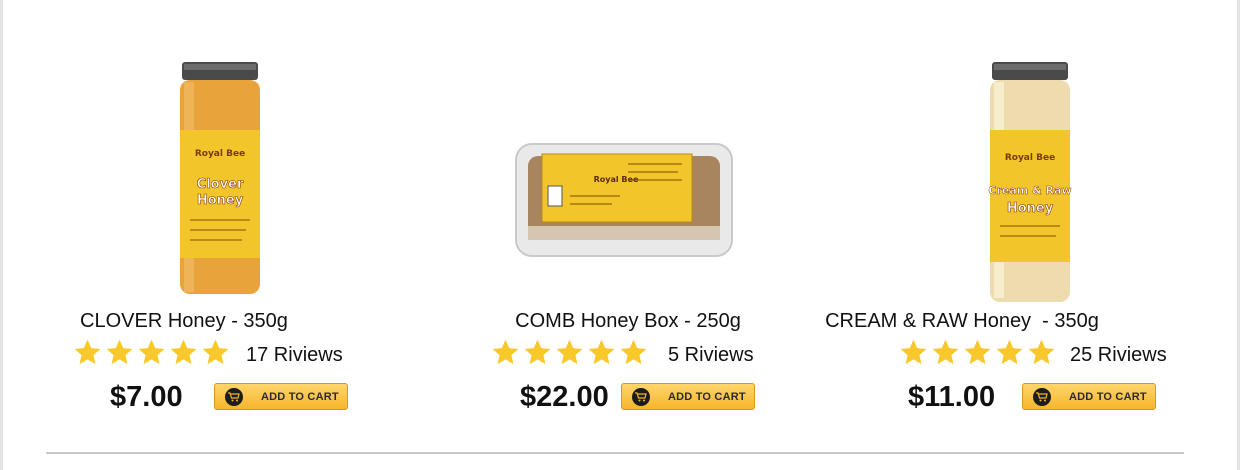 The image size is (1240, 470). I want to click on frame-border-left, so click(1, 235).